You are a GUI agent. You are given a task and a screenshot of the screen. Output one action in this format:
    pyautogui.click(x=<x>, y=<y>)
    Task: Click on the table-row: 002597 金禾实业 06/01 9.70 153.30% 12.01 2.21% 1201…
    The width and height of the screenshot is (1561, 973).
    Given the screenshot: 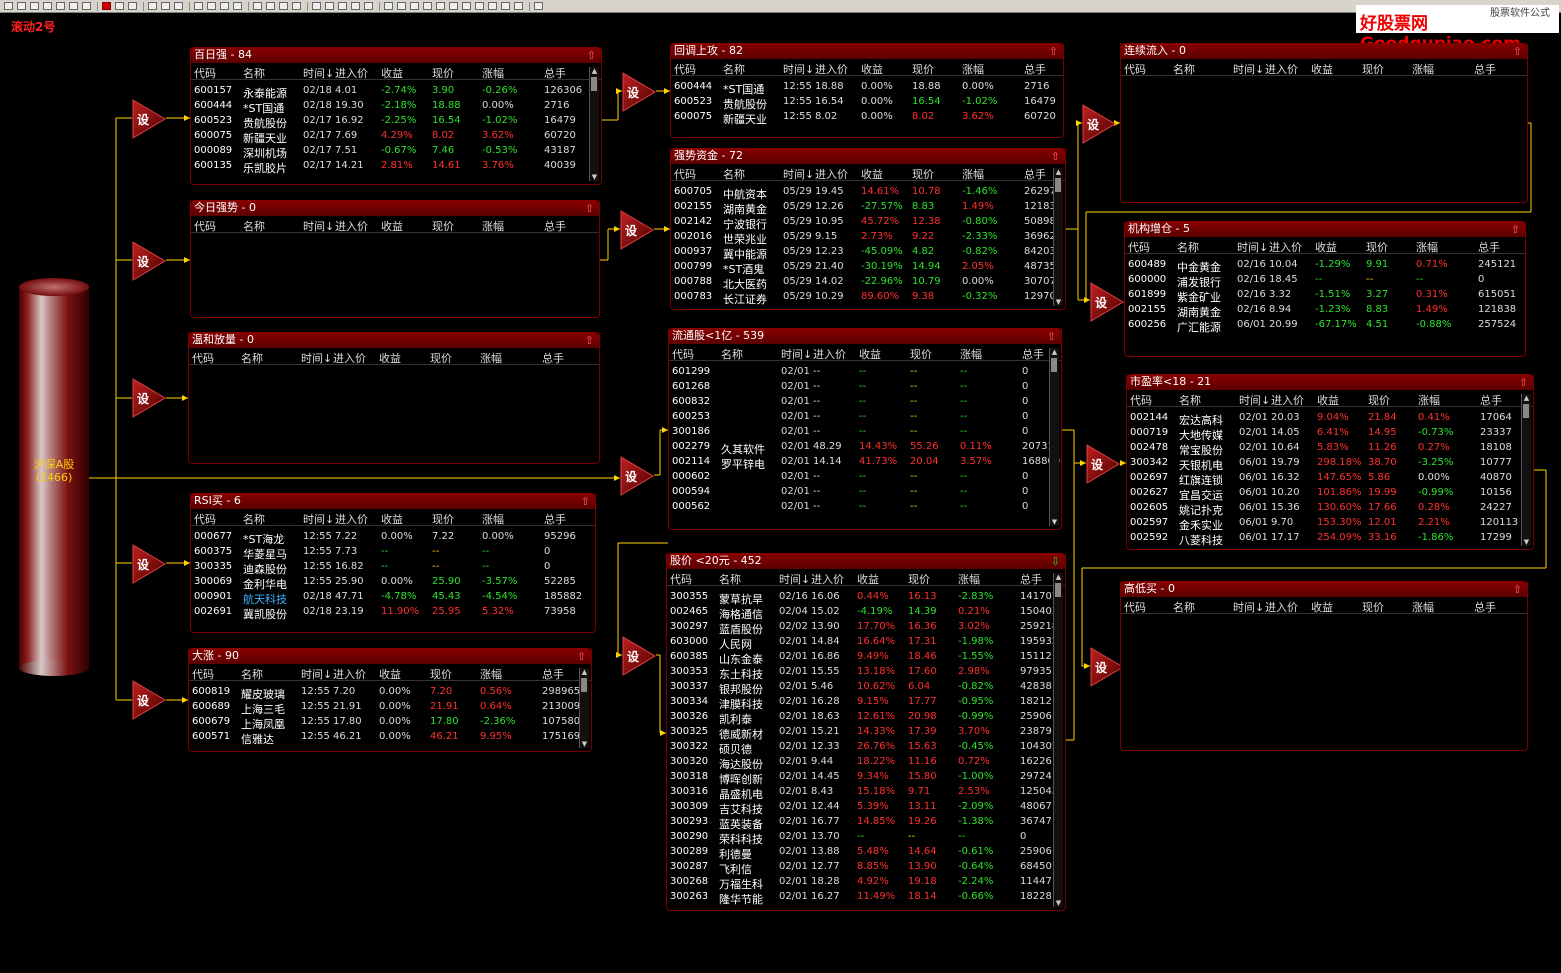 What is the action you would take?
    pyautogui.click(x=1330, y=524)
    